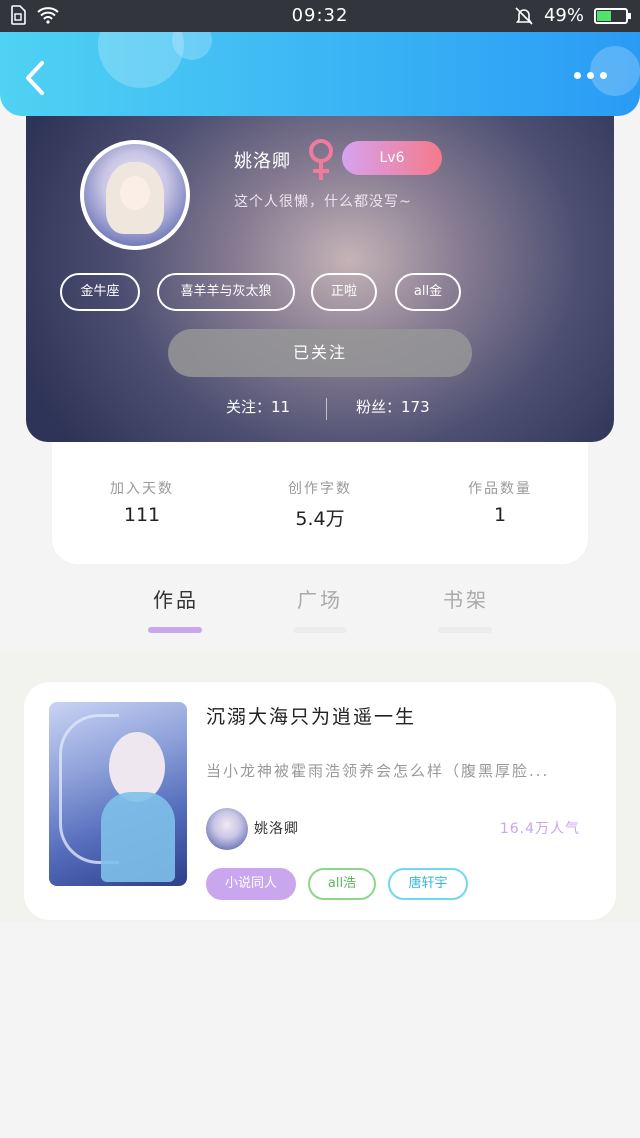 This screenshot has height=1138, width=640. I want to click on back-button, so click(35, 78).